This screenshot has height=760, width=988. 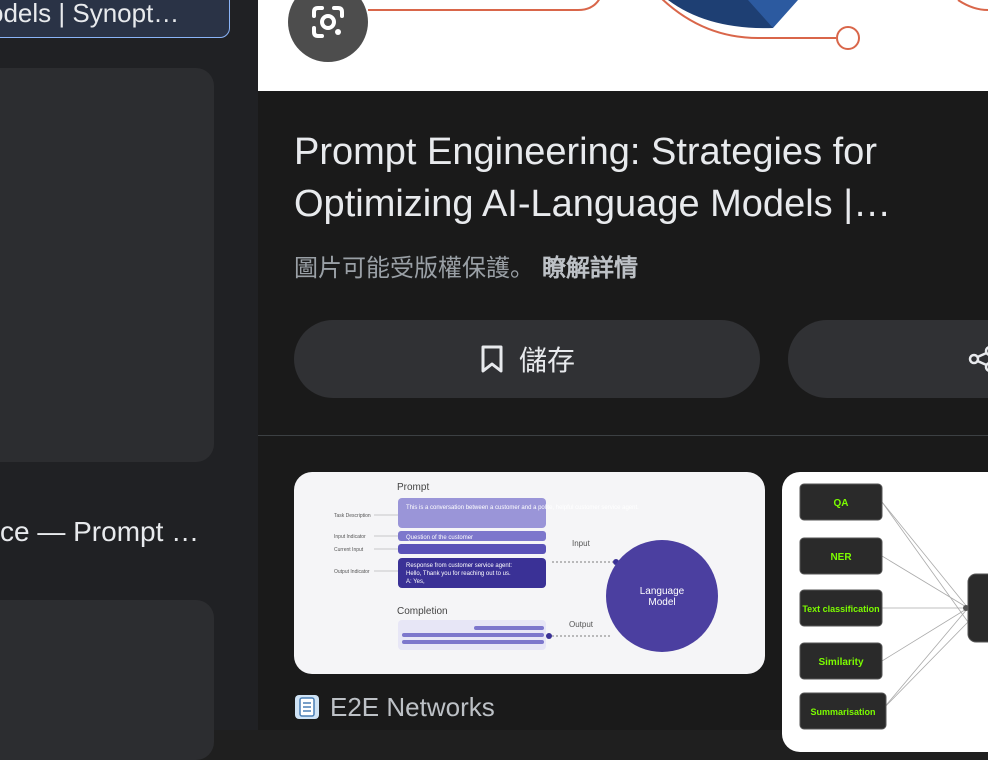 I want to click on task-qa: QA, so click(x=841, y=503).